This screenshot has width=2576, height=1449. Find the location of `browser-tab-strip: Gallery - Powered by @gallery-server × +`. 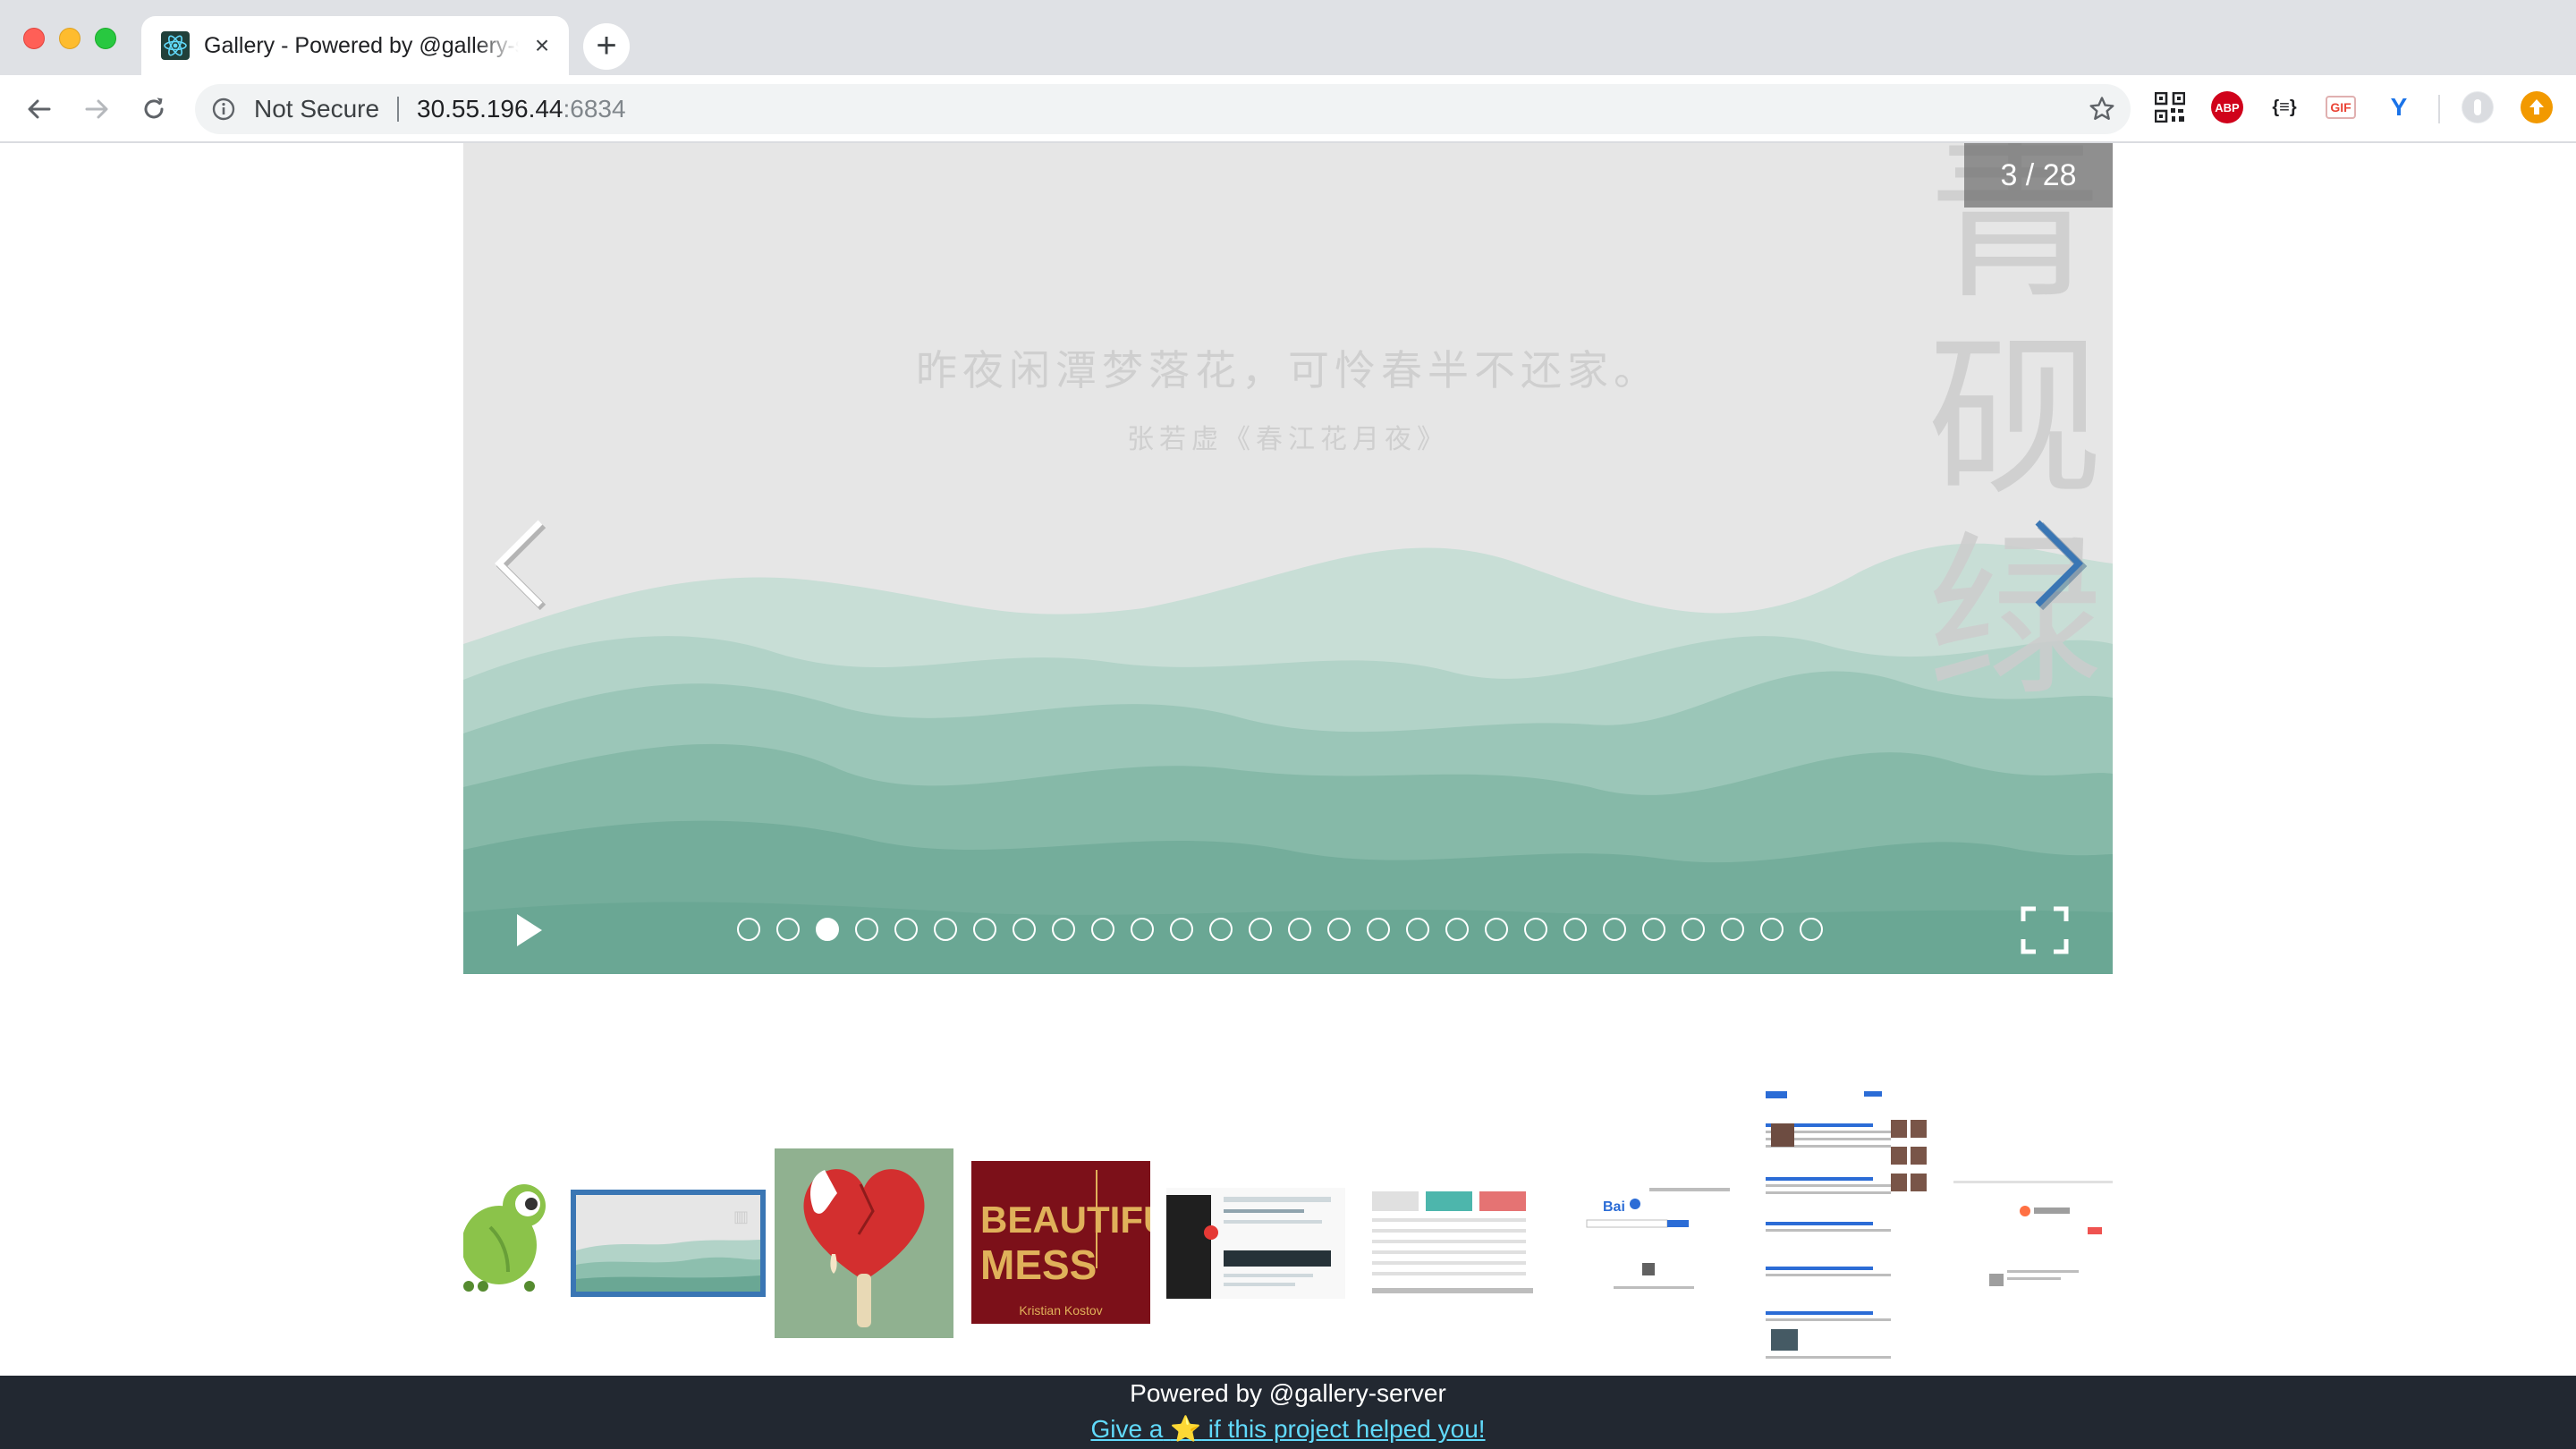

browser-tab-strip: Gallery - Powered by @gallery-server × + is located at coordinates (1288, 37).